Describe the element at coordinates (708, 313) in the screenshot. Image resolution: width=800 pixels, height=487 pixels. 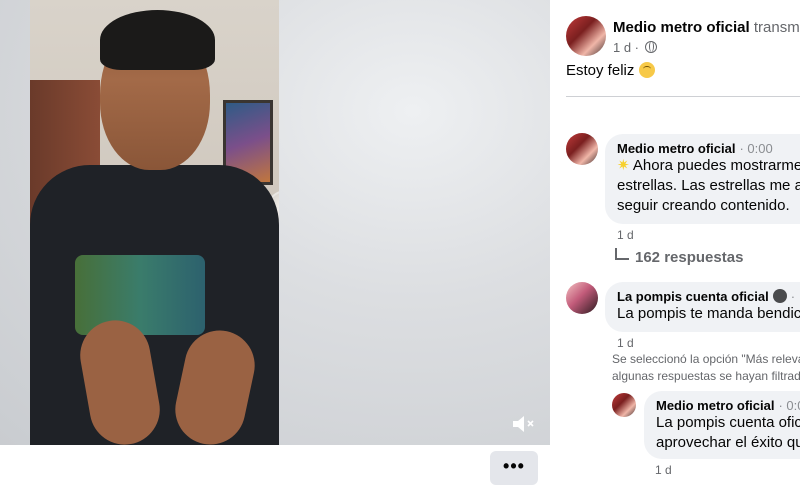
I see `comment-text: La pompis te manda bendic` at that location.